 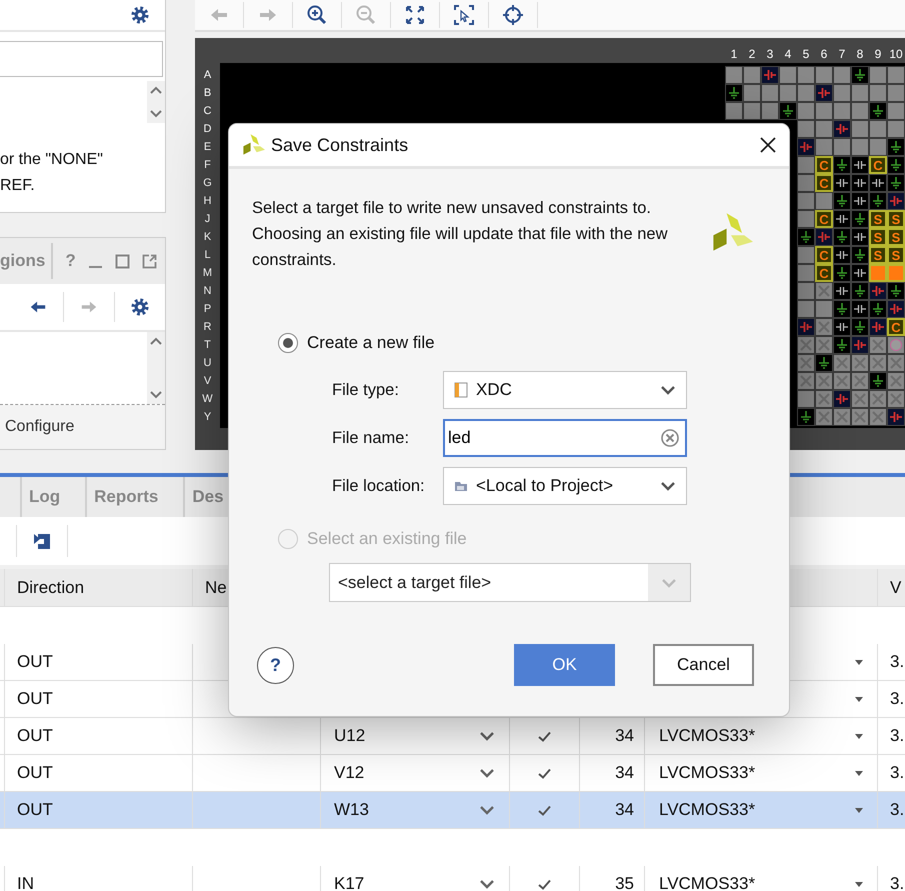 What do you see at coordinates (896, 588) in the screenshot?
I see `column-header: V` at bounding box center [896, 588].